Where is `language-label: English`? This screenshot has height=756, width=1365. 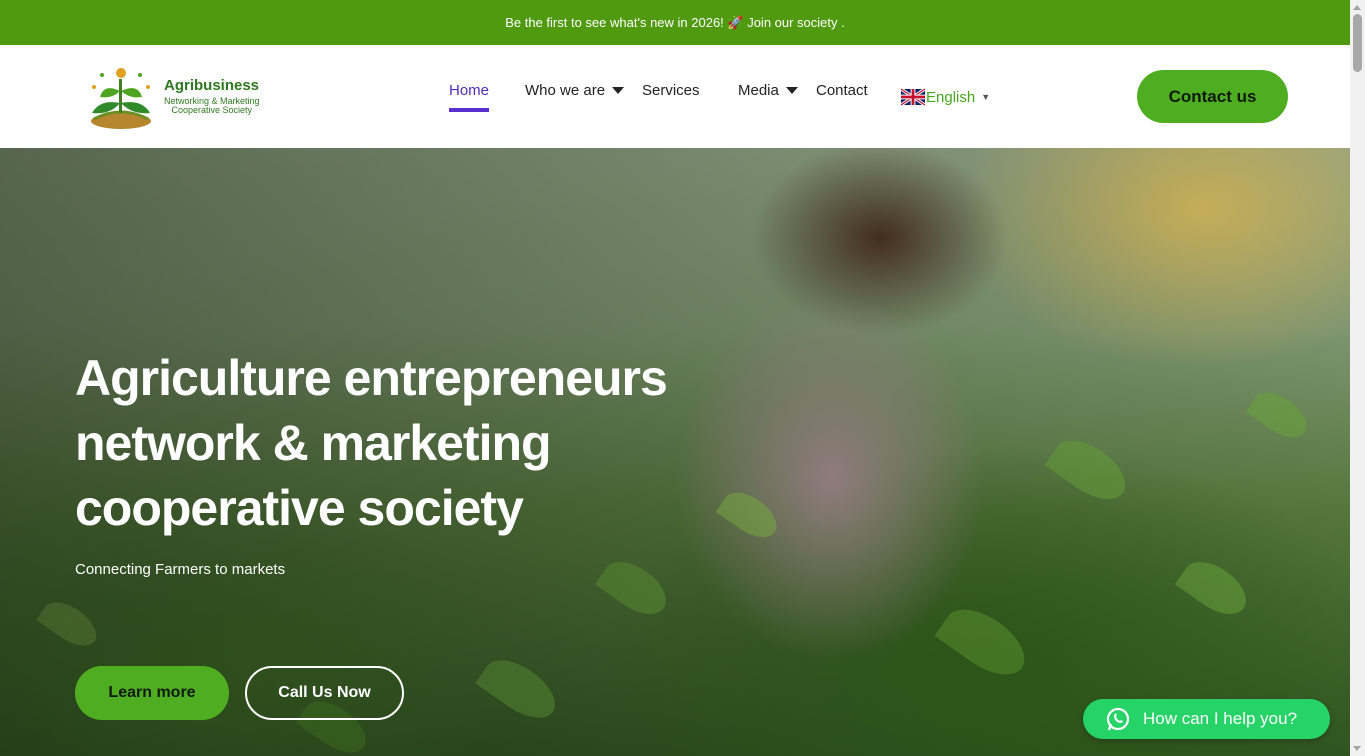 language-label: English is located at coordinates (951, 97).